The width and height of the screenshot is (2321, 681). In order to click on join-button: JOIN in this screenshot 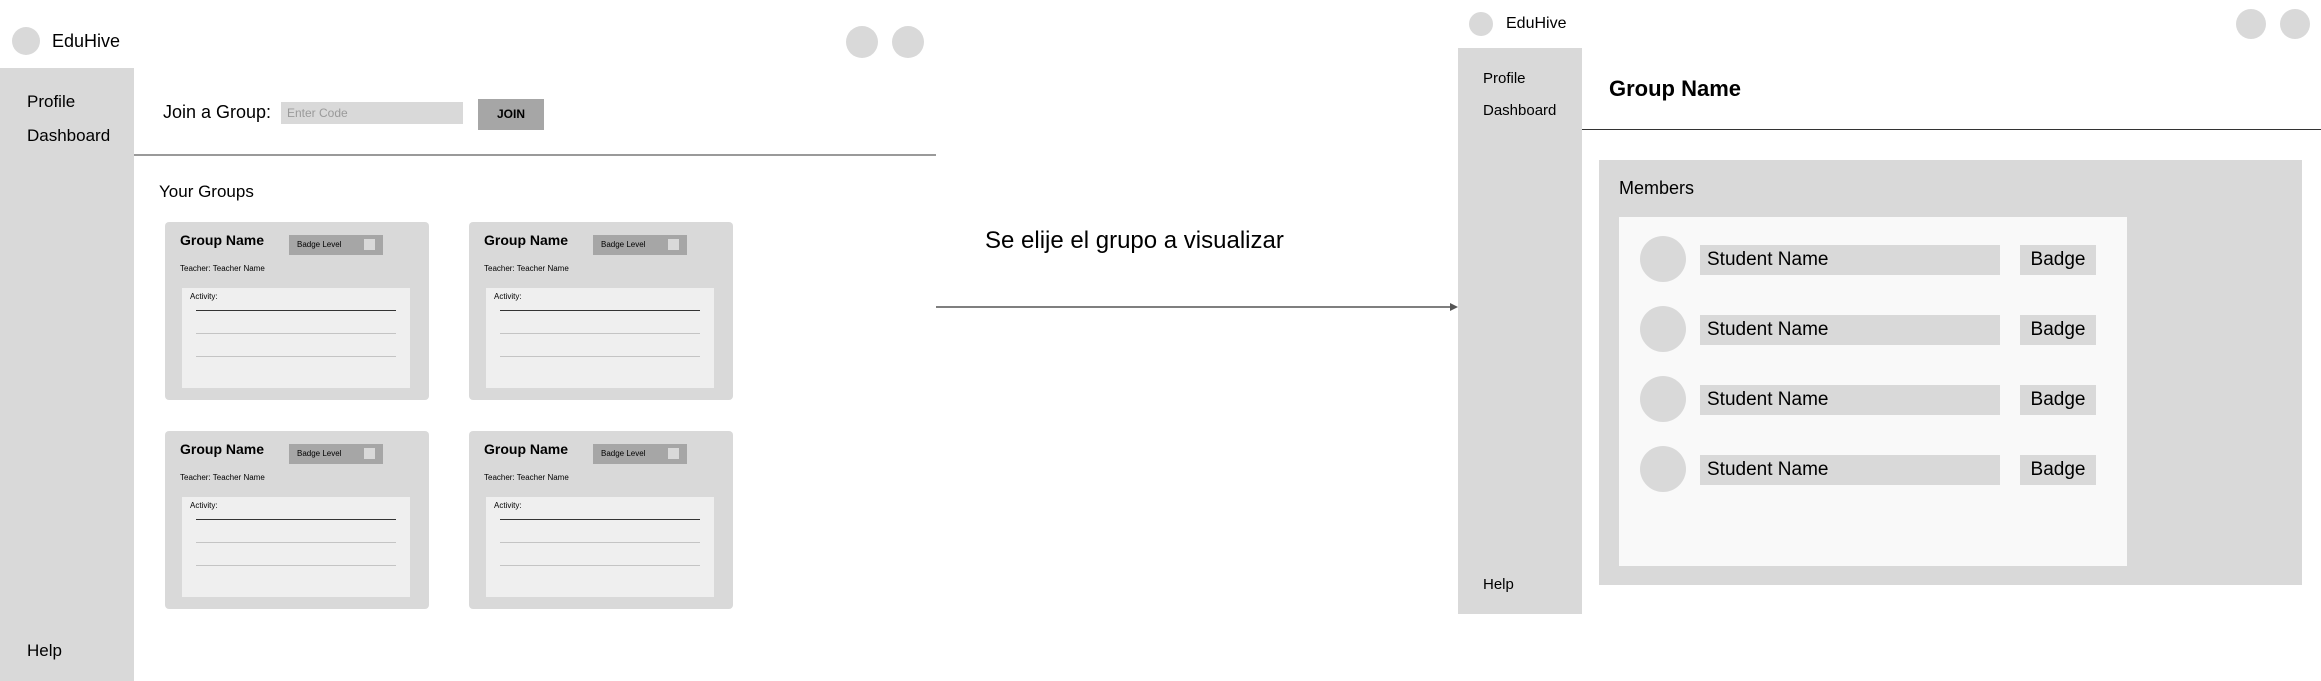, I will do `click(511, 114)`.